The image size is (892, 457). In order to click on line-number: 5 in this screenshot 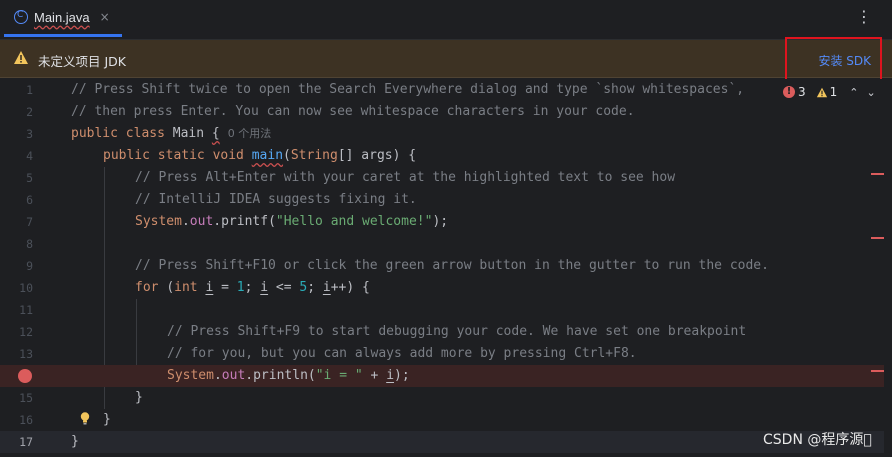, I will do `click(29, 178)`.